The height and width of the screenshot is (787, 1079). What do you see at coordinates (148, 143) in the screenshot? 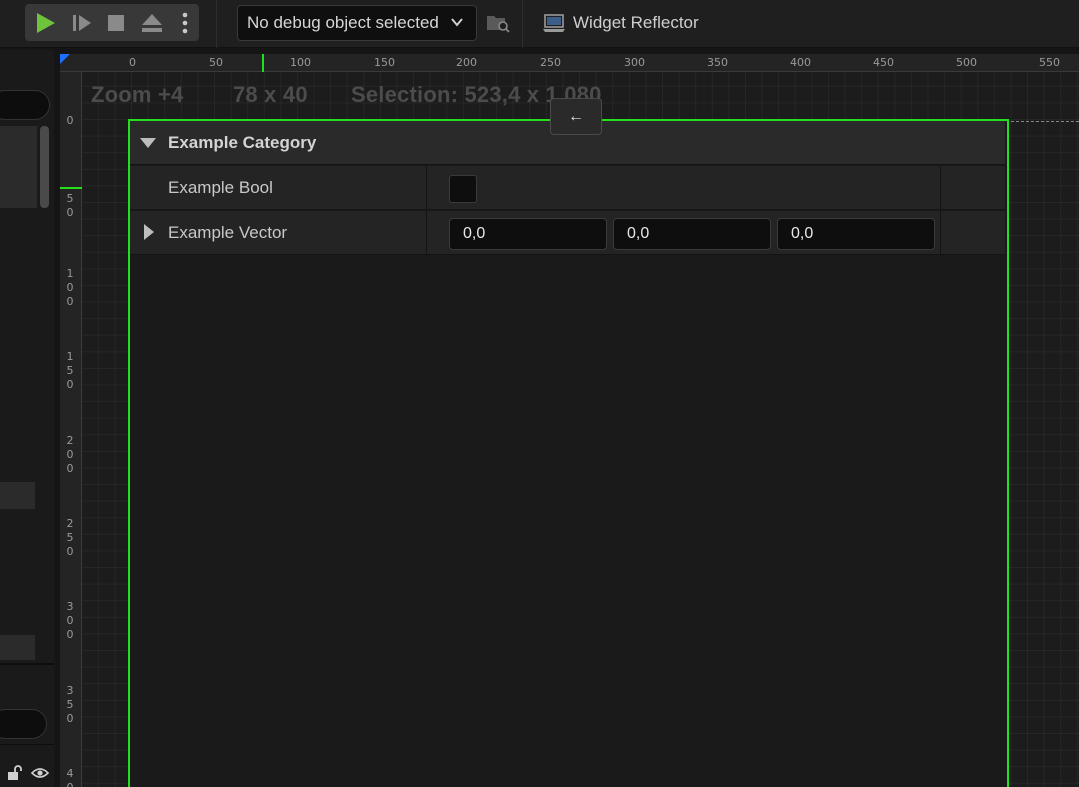
I see `collapse-arrow-icon` at bounding box center [148, 143].